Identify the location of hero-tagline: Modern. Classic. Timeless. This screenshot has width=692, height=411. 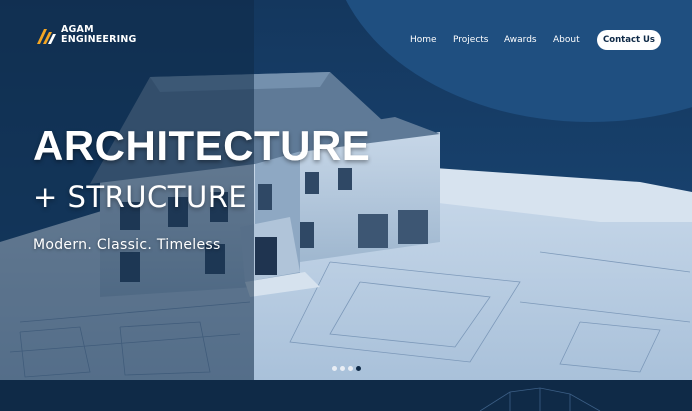
(127, 245).